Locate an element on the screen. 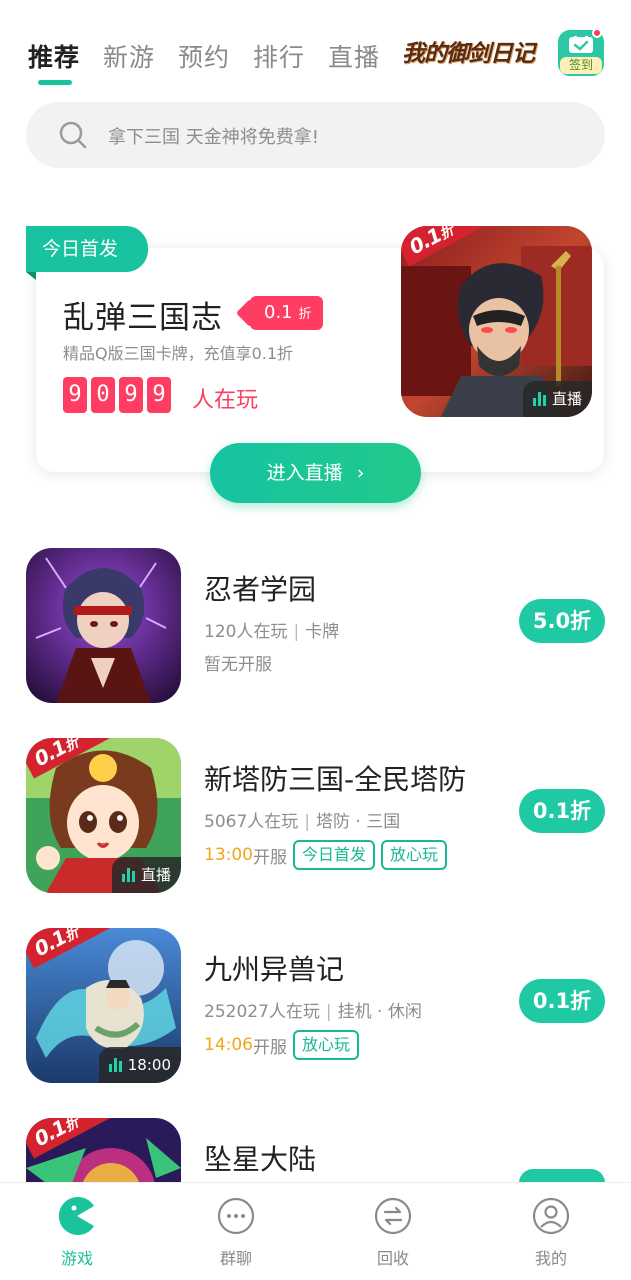 The height and width of the screenshot is (1280, 631). game-players: 252027人在玩 is located at coordinates (262, 1012).